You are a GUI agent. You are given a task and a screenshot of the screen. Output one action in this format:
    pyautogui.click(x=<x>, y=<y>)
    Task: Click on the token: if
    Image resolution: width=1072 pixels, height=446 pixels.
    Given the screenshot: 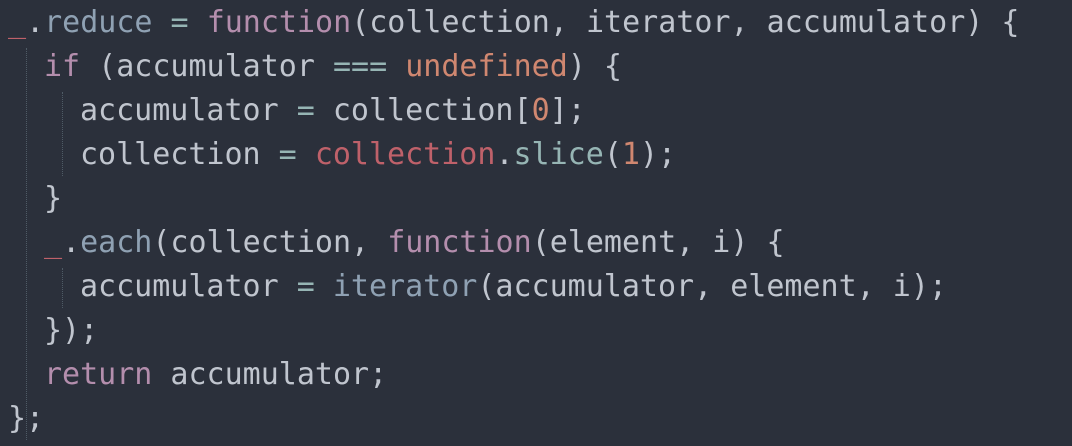 What is the action you would take?
    pyautogui.click(x=62, y=66)
    